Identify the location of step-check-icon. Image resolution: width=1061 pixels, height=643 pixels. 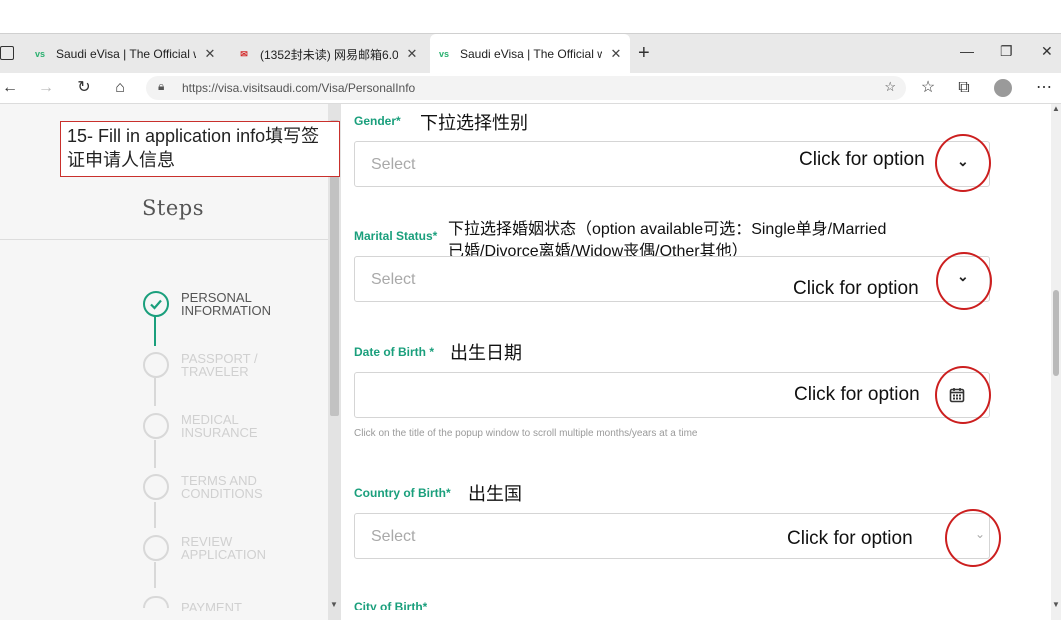
(156, 304).